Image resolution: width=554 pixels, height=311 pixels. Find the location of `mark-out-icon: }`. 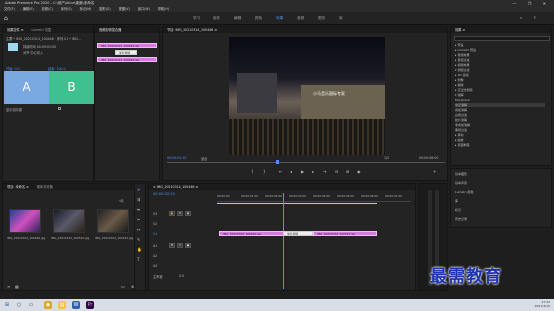

mark-out-icon: } is located at coordinates (264, 172).